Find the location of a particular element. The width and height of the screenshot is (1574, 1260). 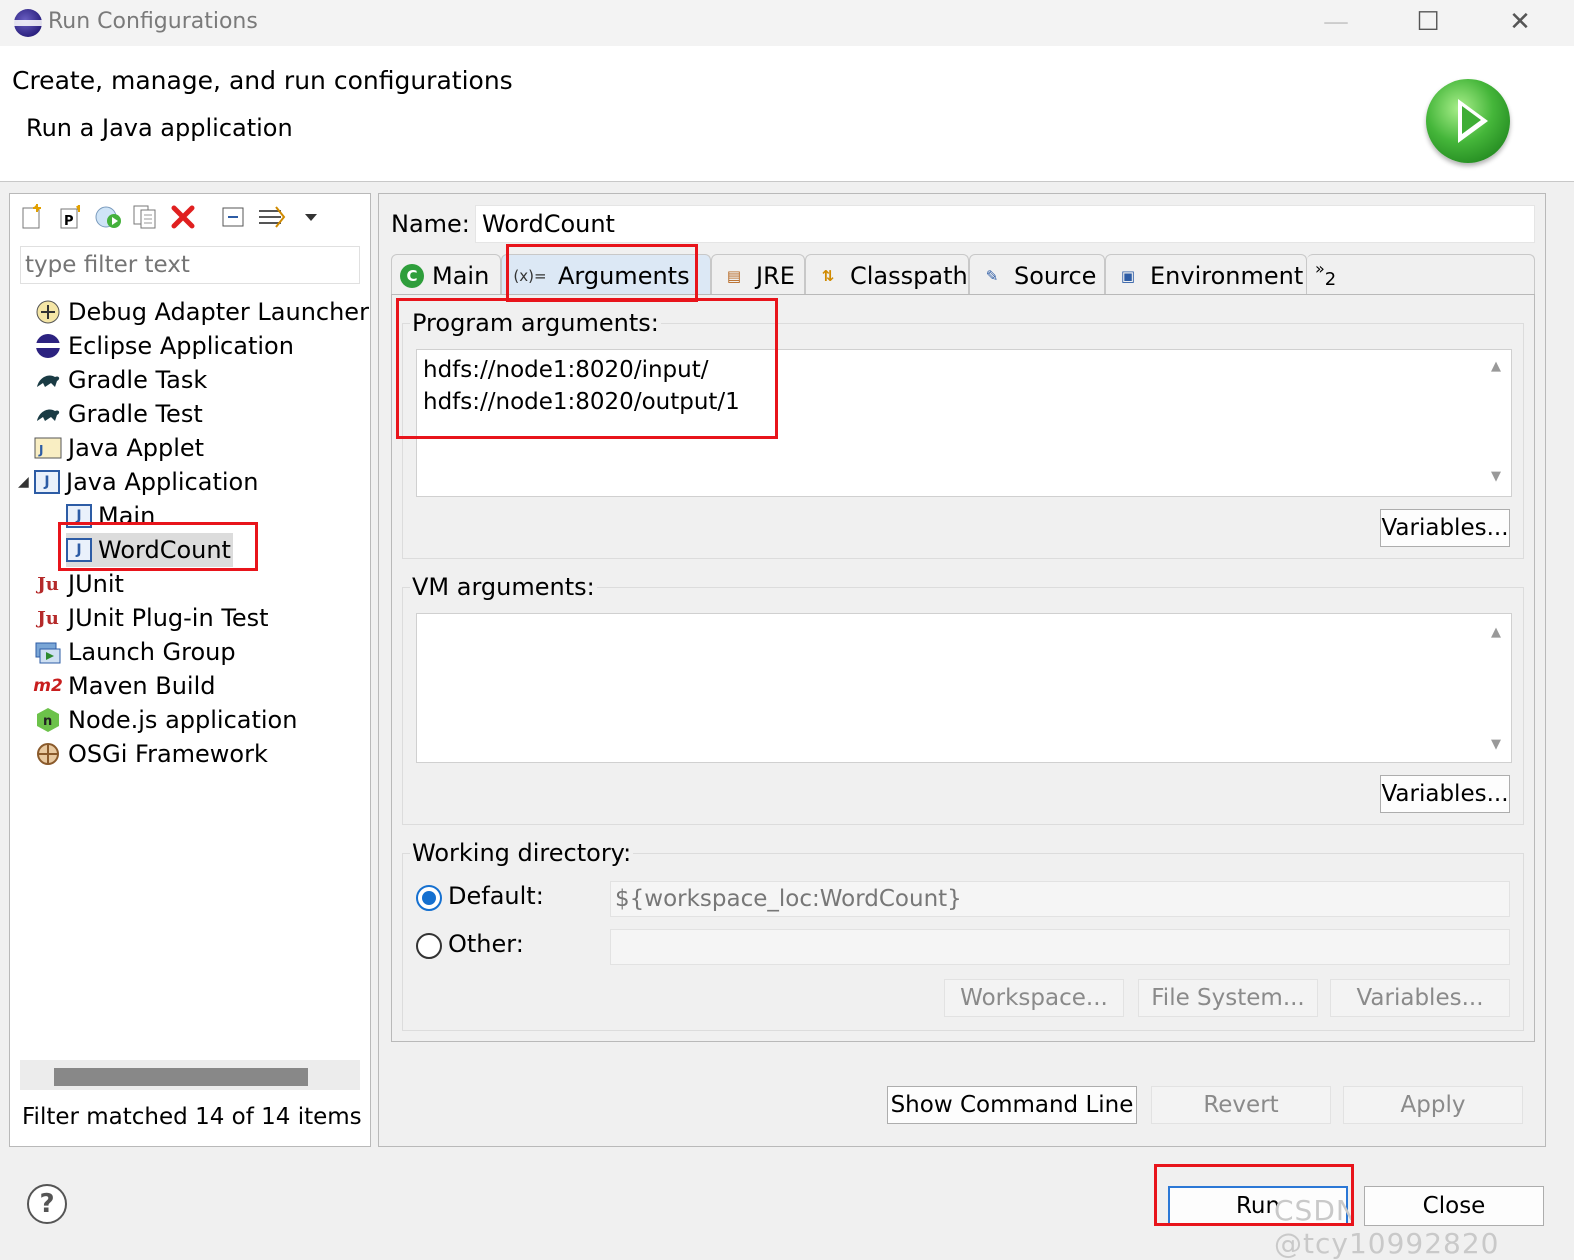

tab-source: ✎ Source is located at coordinates (1037, 275).